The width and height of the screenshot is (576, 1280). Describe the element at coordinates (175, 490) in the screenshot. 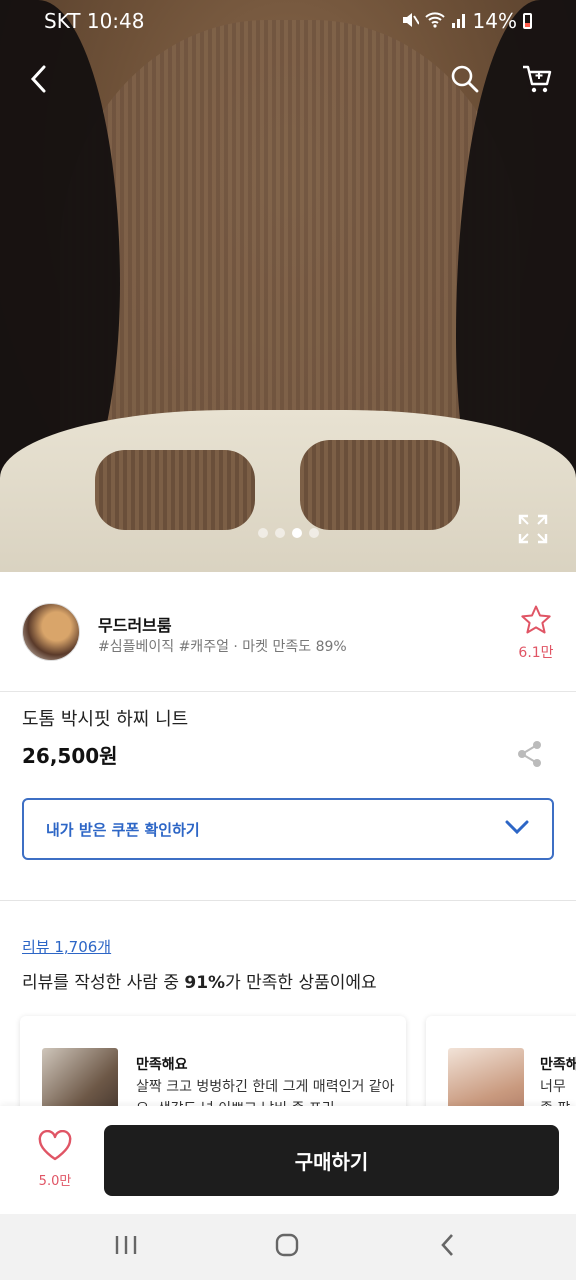

I see `sleeve-left-shape` at that location.